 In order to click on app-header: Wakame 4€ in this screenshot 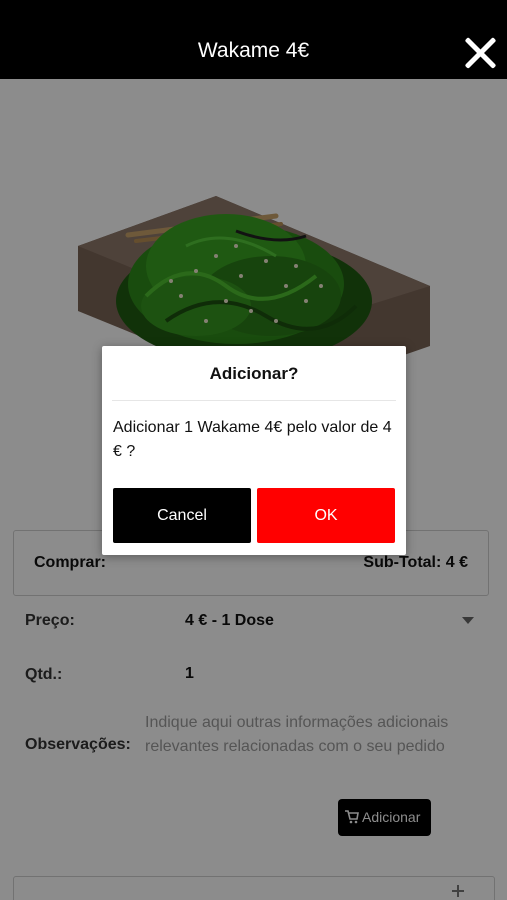, I will do `click(253, 39)`.